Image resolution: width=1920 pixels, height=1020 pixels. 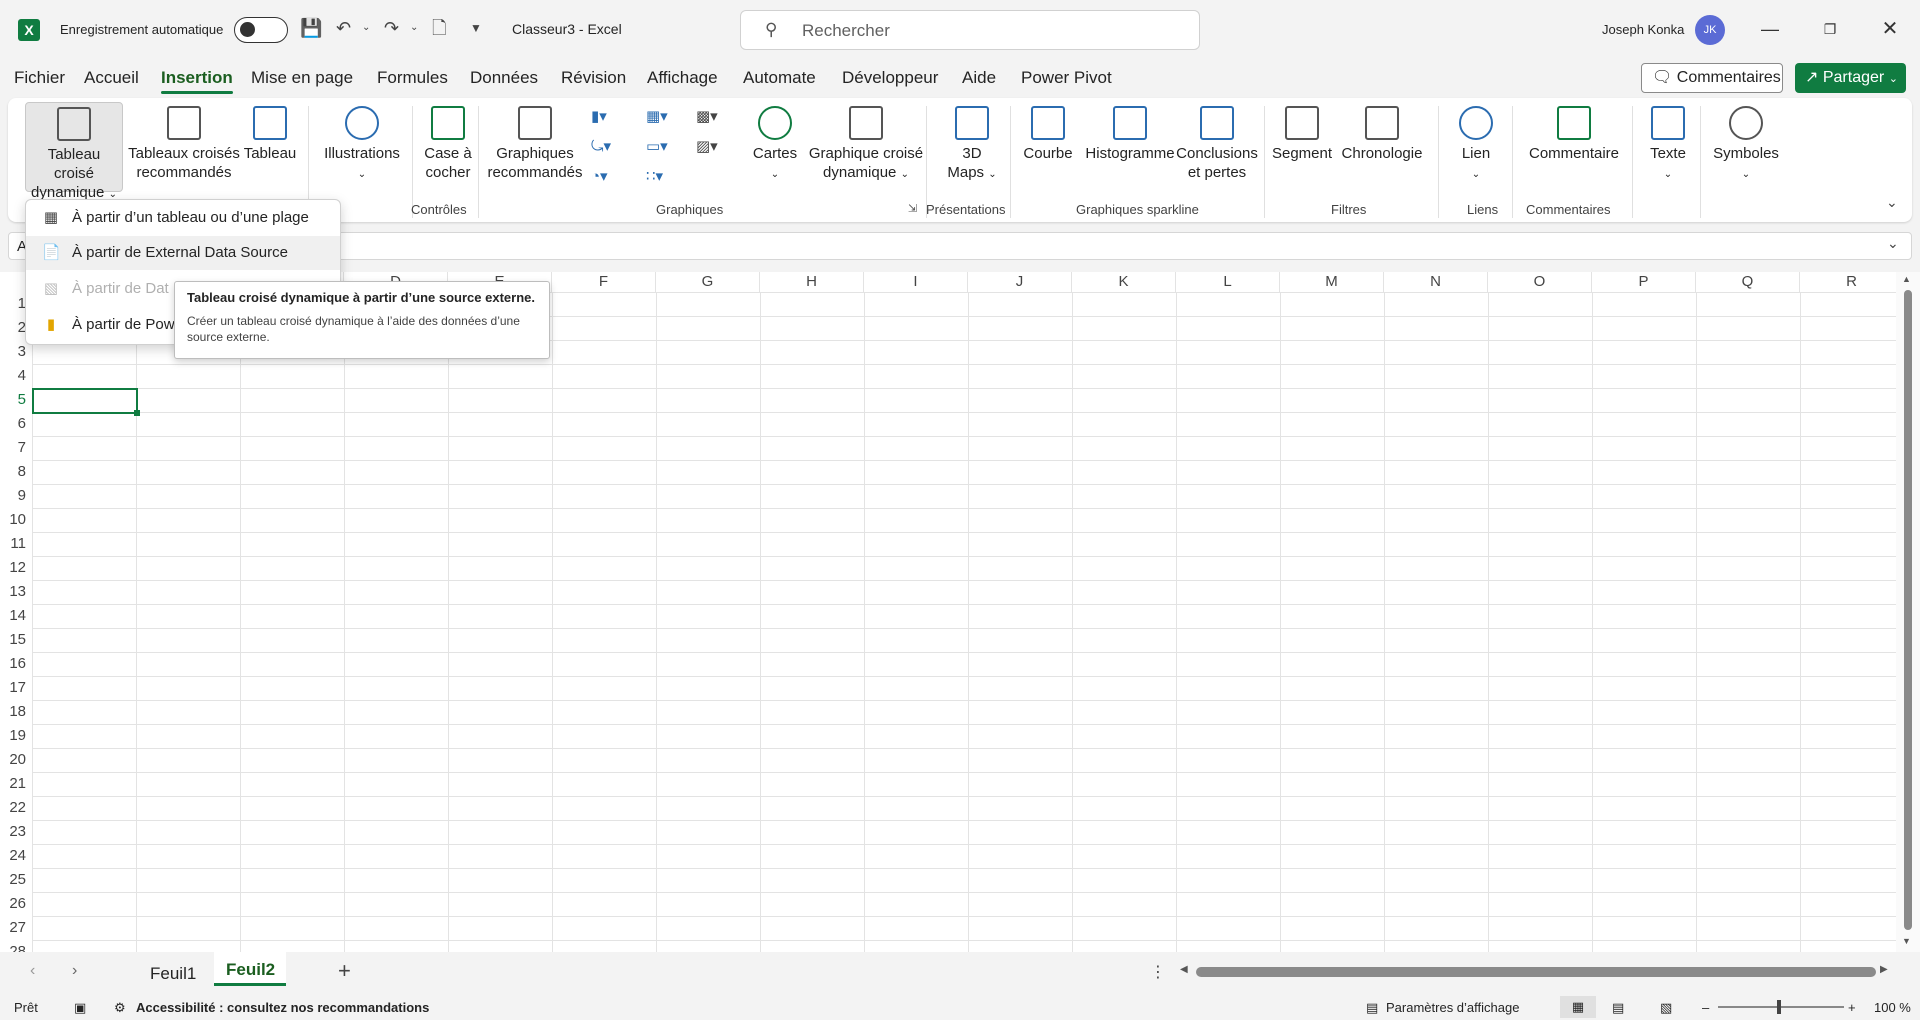 I want to click on restore-icon: ❐, so click(x=1830, y=29).